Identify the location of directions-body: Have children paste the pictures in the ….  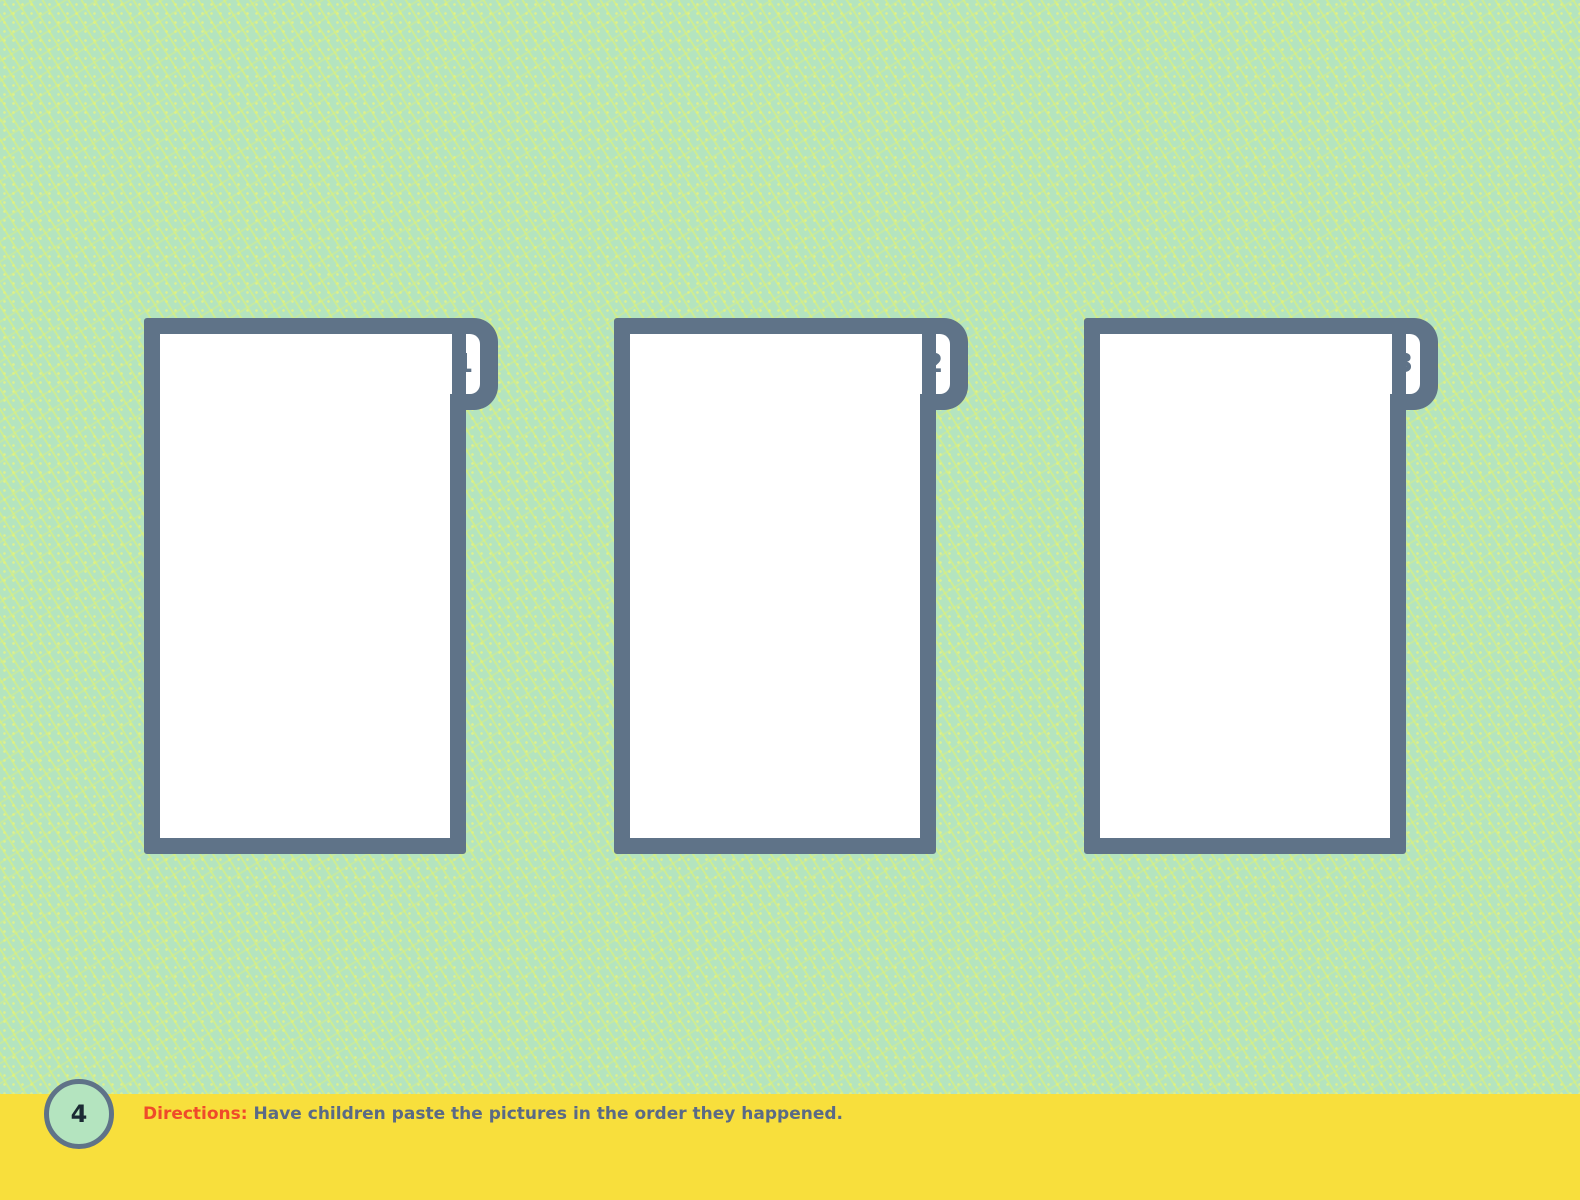
(548, 1114).